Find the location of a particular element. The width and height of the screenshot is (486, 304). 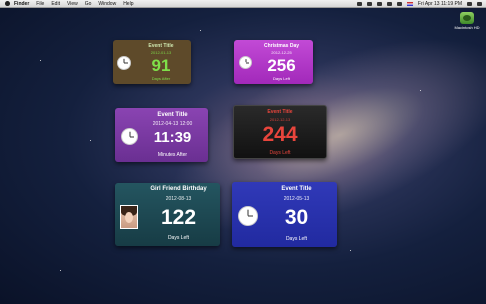

widget-caption: Days After is located at coordinates (161, 78).